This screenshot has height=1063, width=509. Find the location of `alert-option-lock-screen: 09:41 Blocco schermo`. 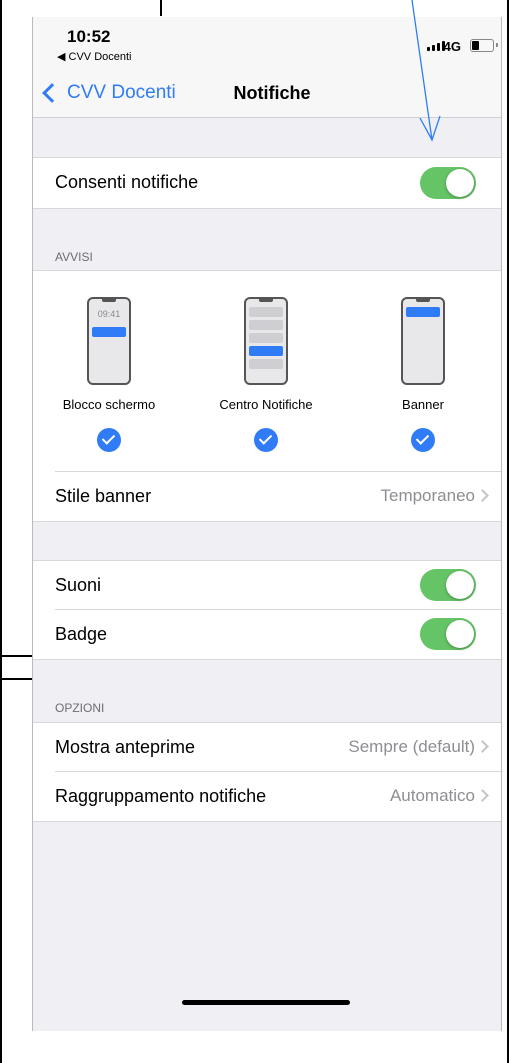

alert-option-lock-screen: 09:41 Blocco schermo is located at coordinates (109, 374).